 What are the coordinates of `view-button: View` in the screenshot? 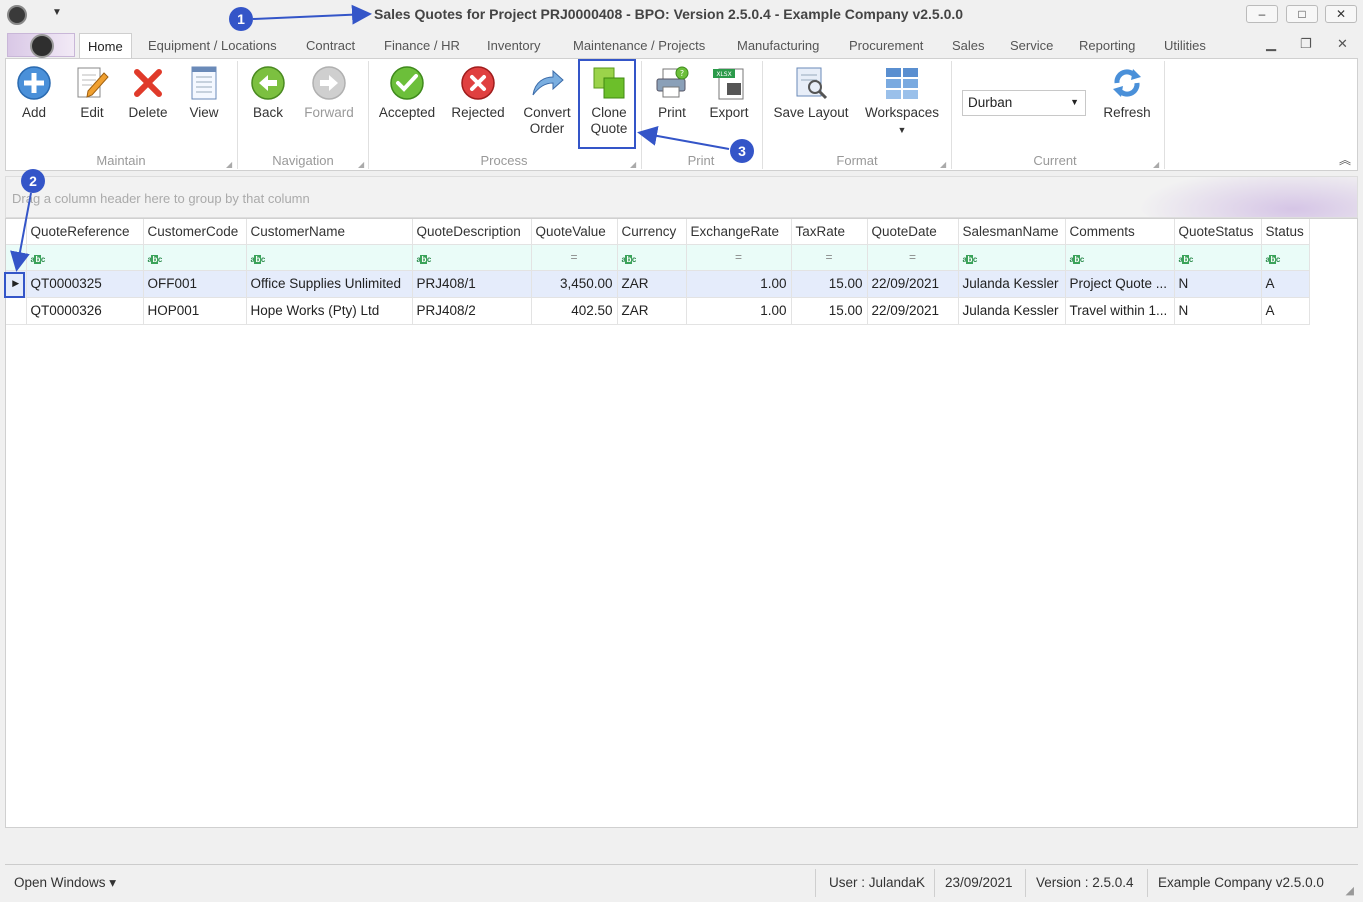 It's located at (204, 92).